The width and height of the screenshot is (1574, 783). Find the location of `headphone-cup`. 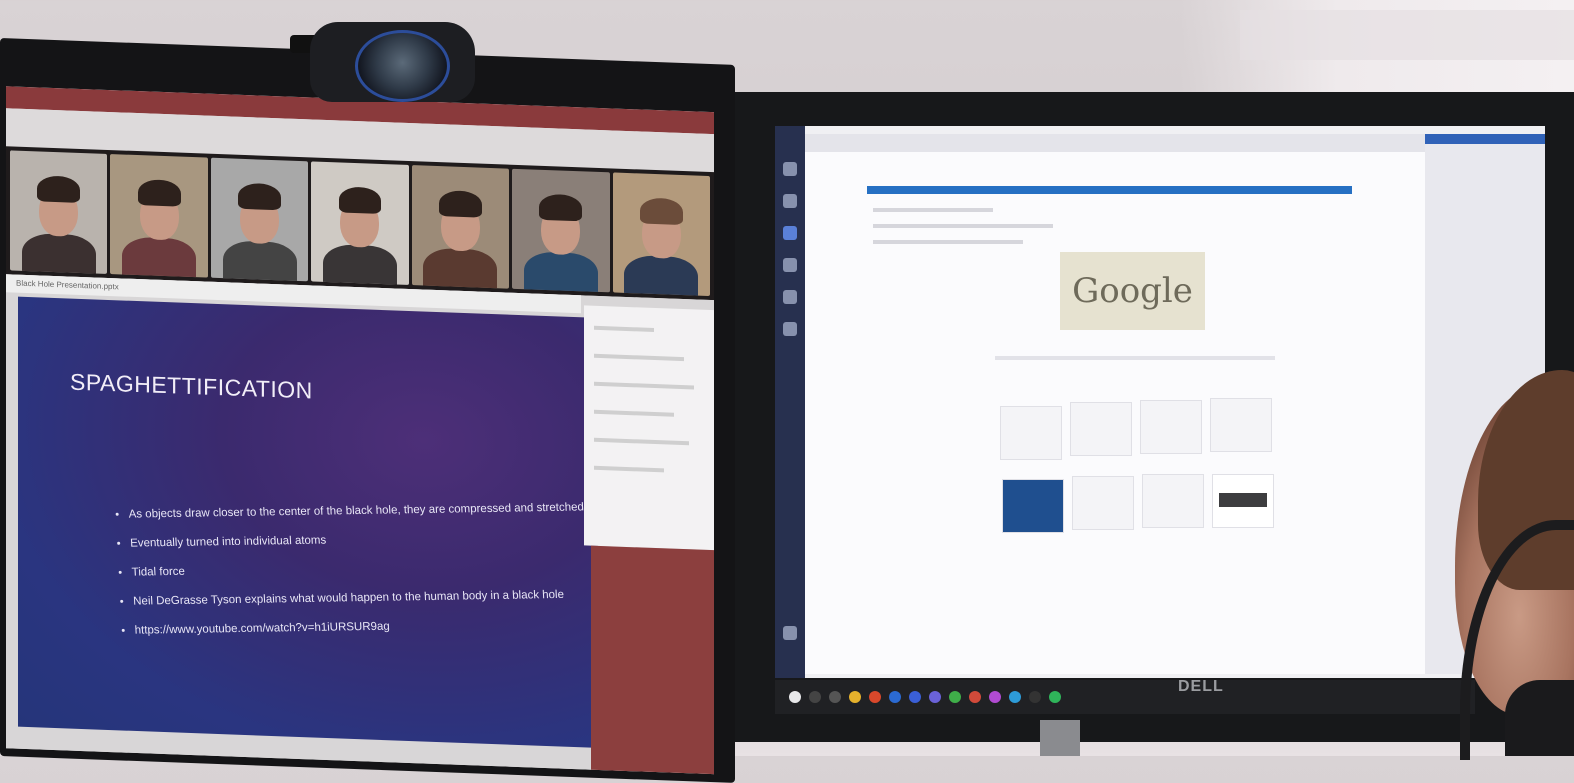

headphone-cup is located at coordinates (1539, 718).